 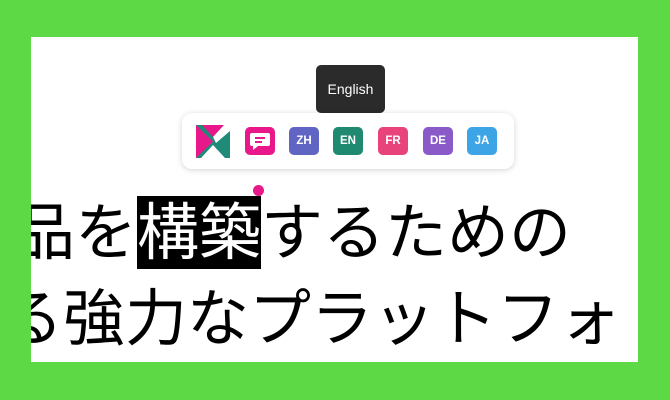 I want to click on lang-label: FR, so click(x=393, y=141).